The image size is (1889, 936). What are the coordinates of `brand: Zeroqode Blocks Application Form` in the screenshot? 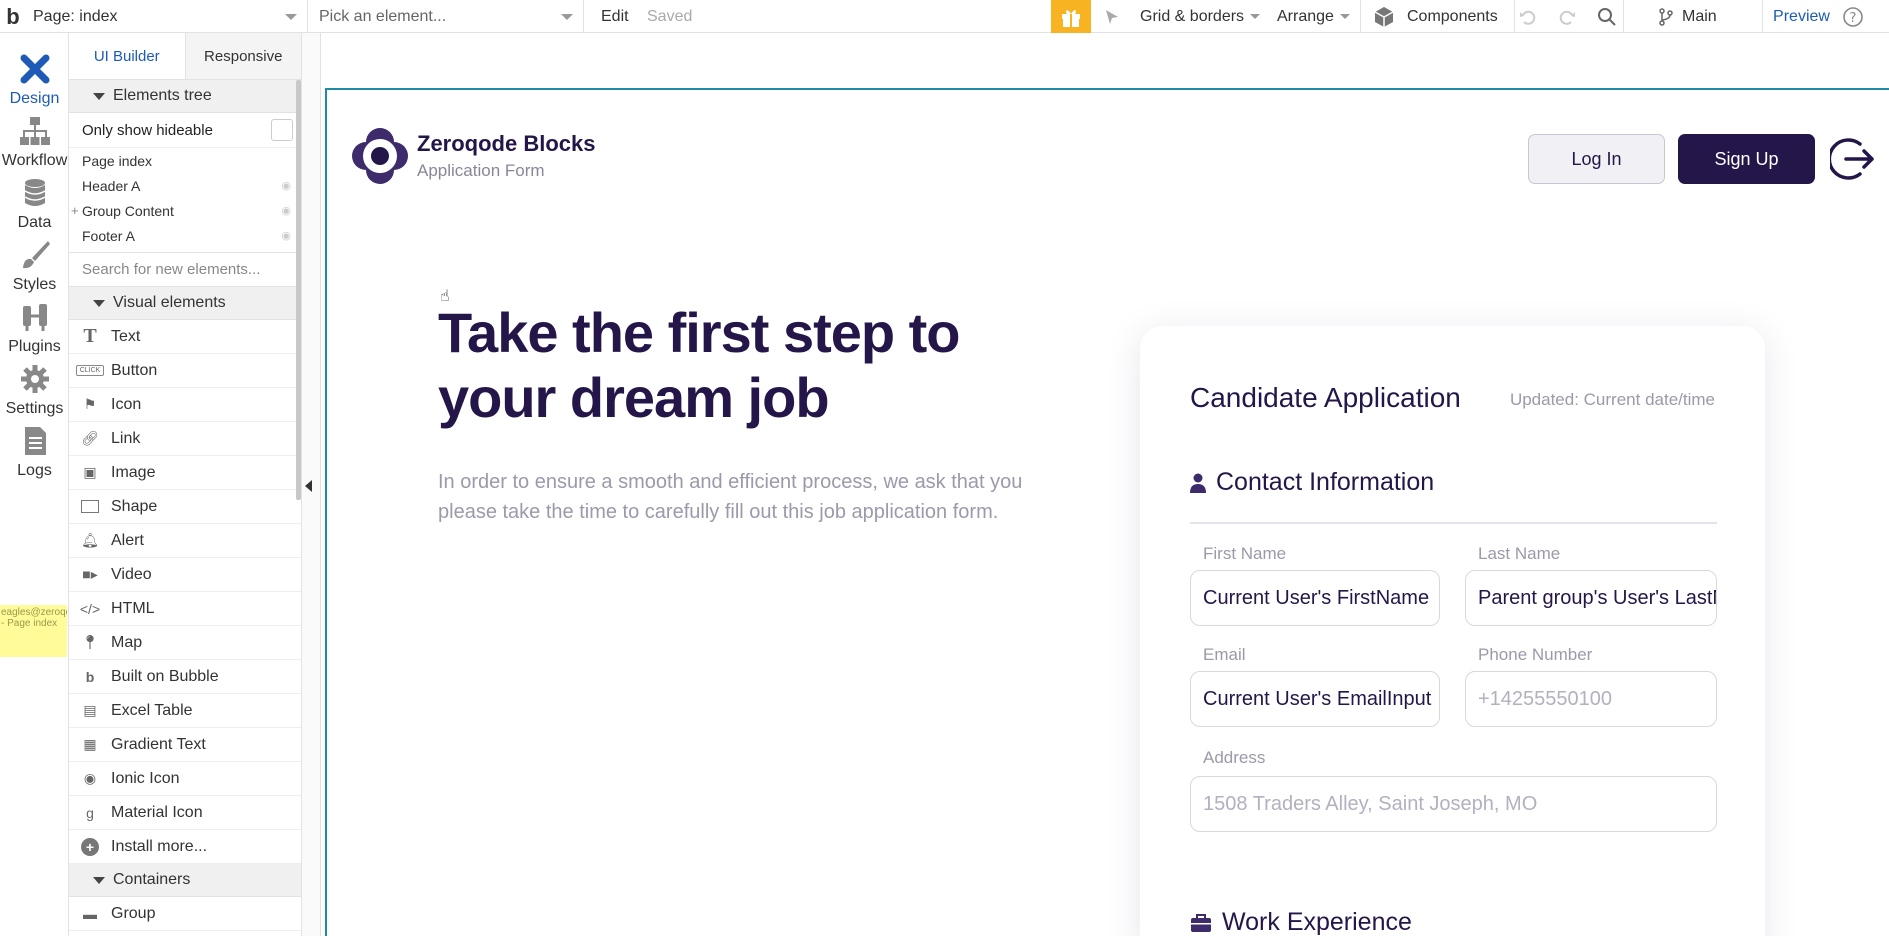 It's located at (473, 156).